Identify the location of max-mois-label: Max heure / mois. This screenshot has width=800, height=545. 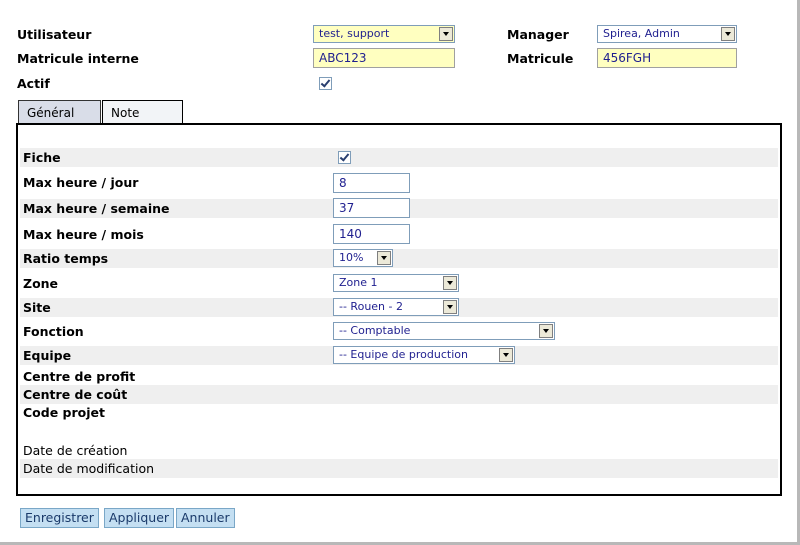
(83, 234).